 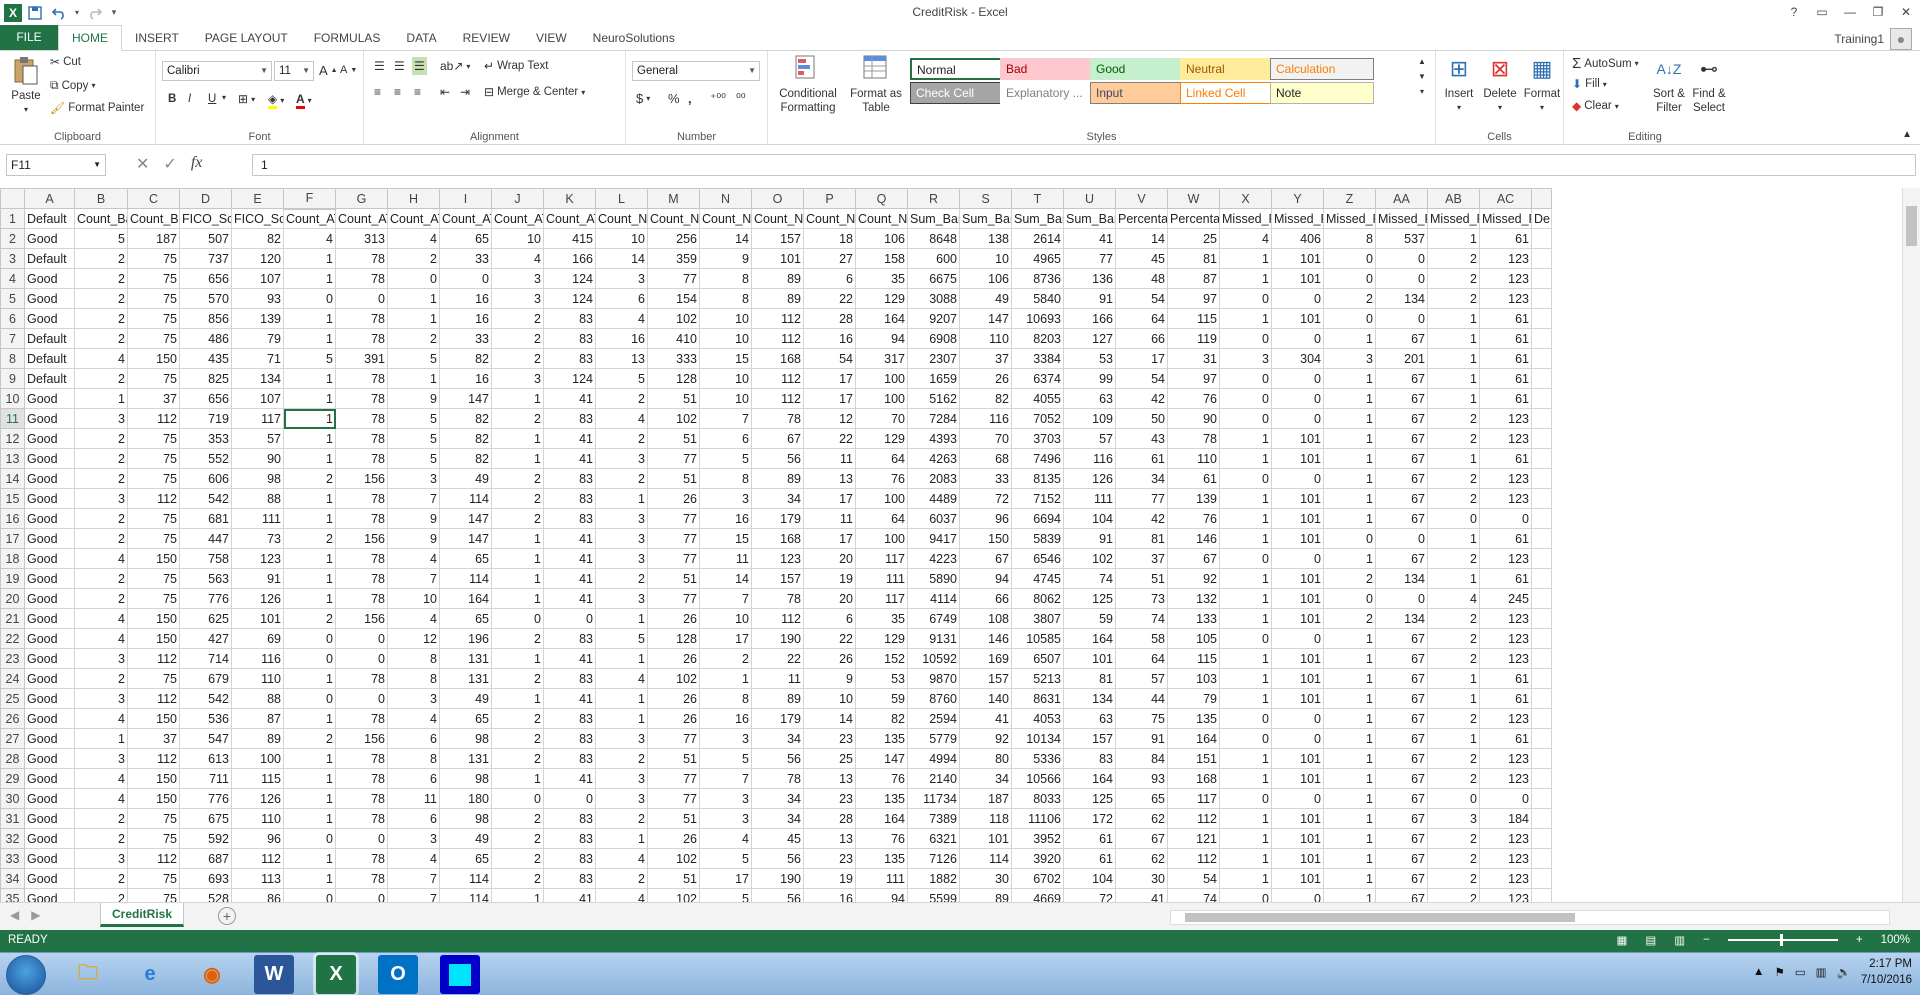 I want to click on data-cell: 6507, so click(x=1037, y=658).